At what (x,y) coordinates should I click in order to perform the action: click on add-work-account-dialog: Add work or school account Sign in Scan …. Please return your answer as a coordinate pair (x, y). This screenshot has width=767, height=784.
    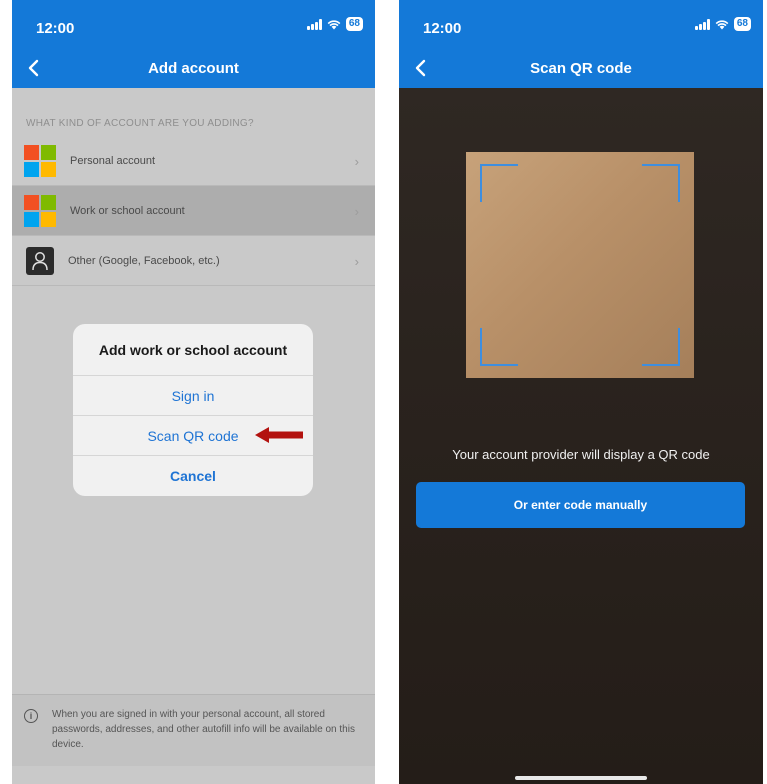
    Looking at the image, I should click on (193, 410).